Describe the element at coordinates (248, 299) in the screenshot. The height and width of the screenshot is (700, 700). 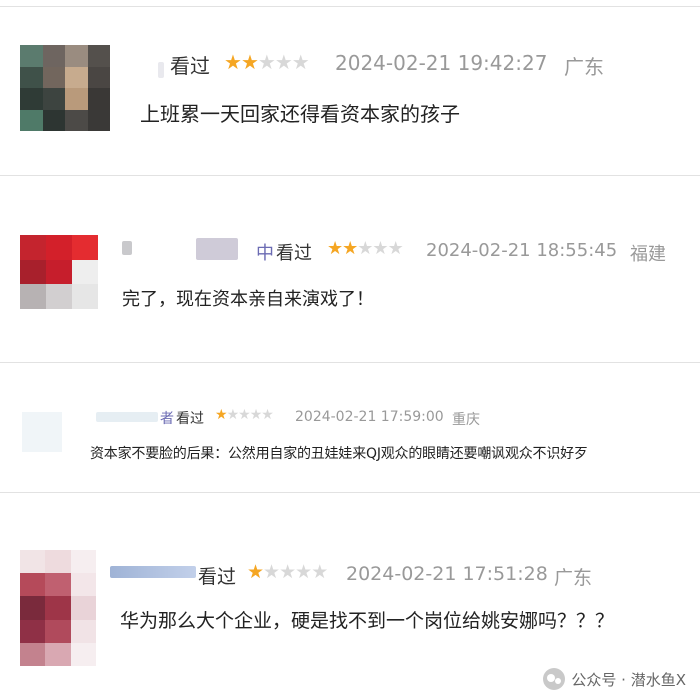
I see `comment-text: 完了，现在资本亲自来演戏了！` at that location.